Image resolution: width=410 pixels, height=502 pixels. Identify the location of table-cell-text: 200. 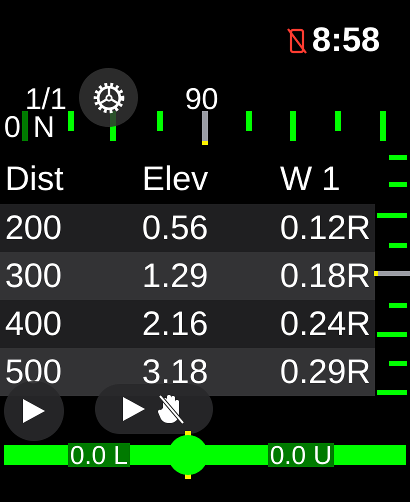
(33, 228).